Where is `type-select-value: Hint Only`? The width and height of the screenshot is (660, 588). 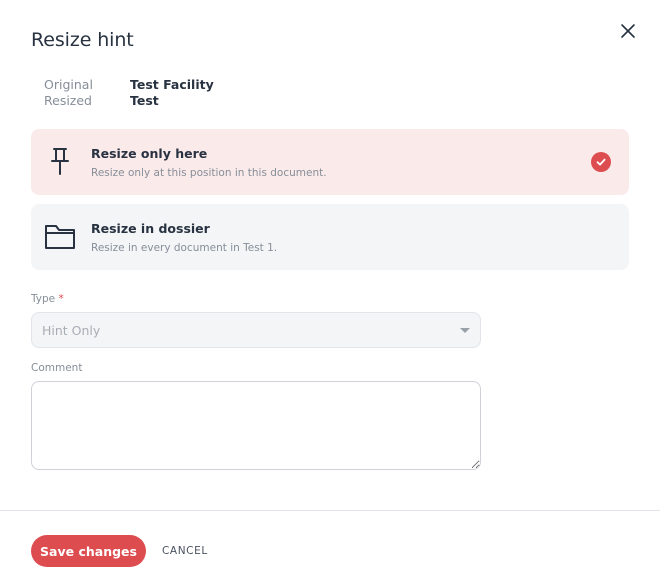
type-select-value: Hint Only is located at coordinates (71, 330).